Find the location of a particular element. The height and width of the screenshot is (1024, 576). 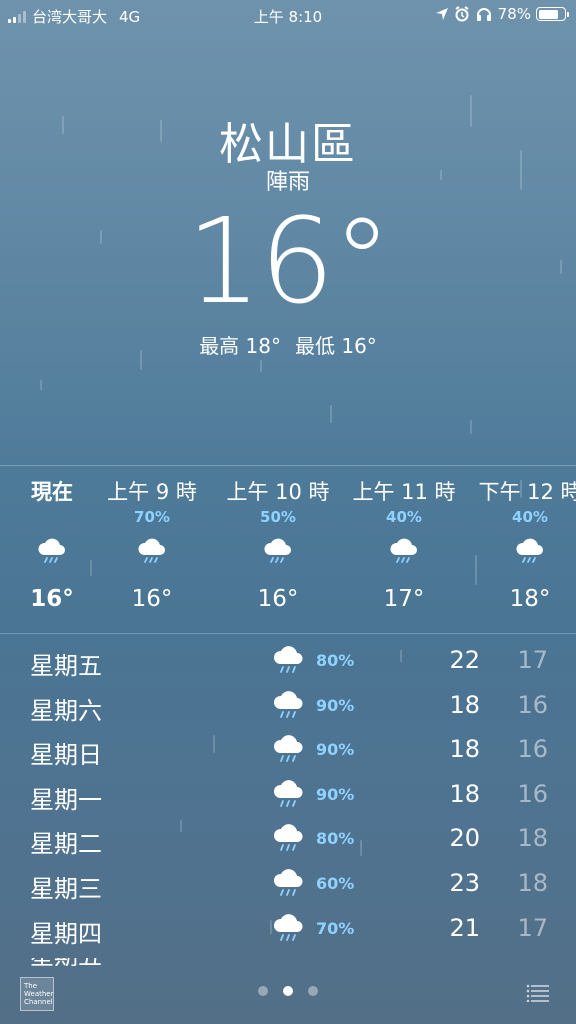

daily-row: 星期二 80% 20 18 is located at coordinates (288, 842).